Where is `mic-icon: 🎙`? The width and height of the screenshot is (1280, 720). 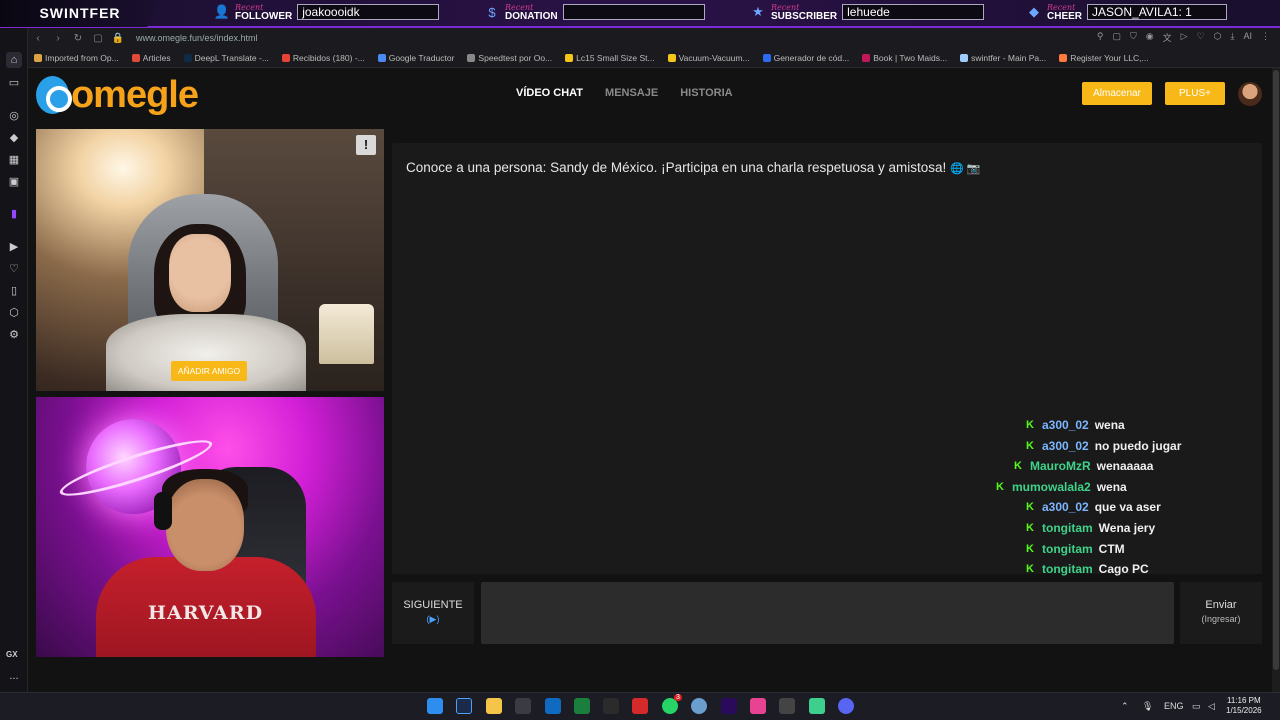 mic-icon: 🎙 is located at coordinates (1147, 706).